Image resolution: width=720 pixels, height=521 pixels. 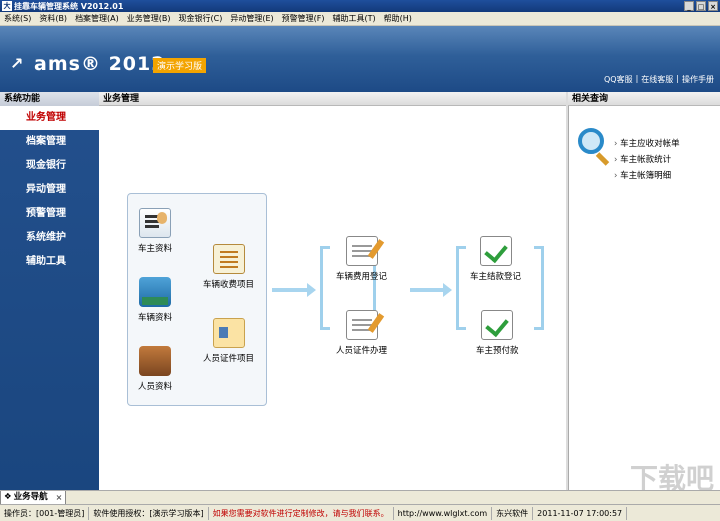 What do you see at coordinates (228, 333) in the screenshot?
I see `id-card-icon` at bounding box center [228, 333].